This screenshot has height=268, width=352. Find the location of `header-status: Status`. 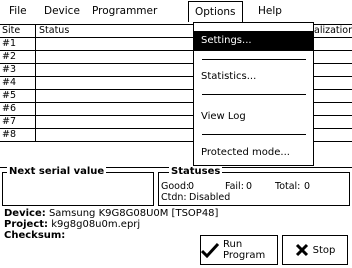

header-status: Status is located at coordinates (54, 30).